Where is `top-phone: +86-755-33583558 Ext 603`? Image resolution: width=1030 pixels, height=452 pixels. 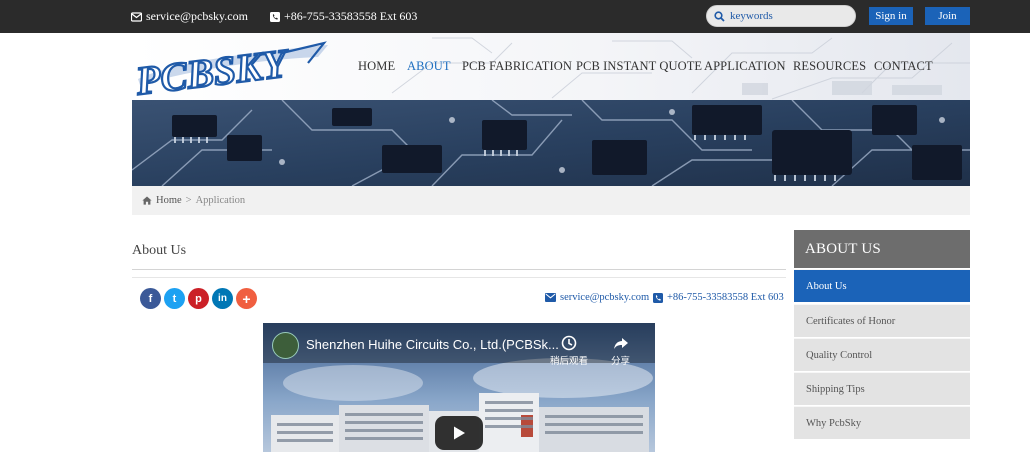
top-phone: +86-755-33583558 Ext 603 is located at coordinates (343, 16).